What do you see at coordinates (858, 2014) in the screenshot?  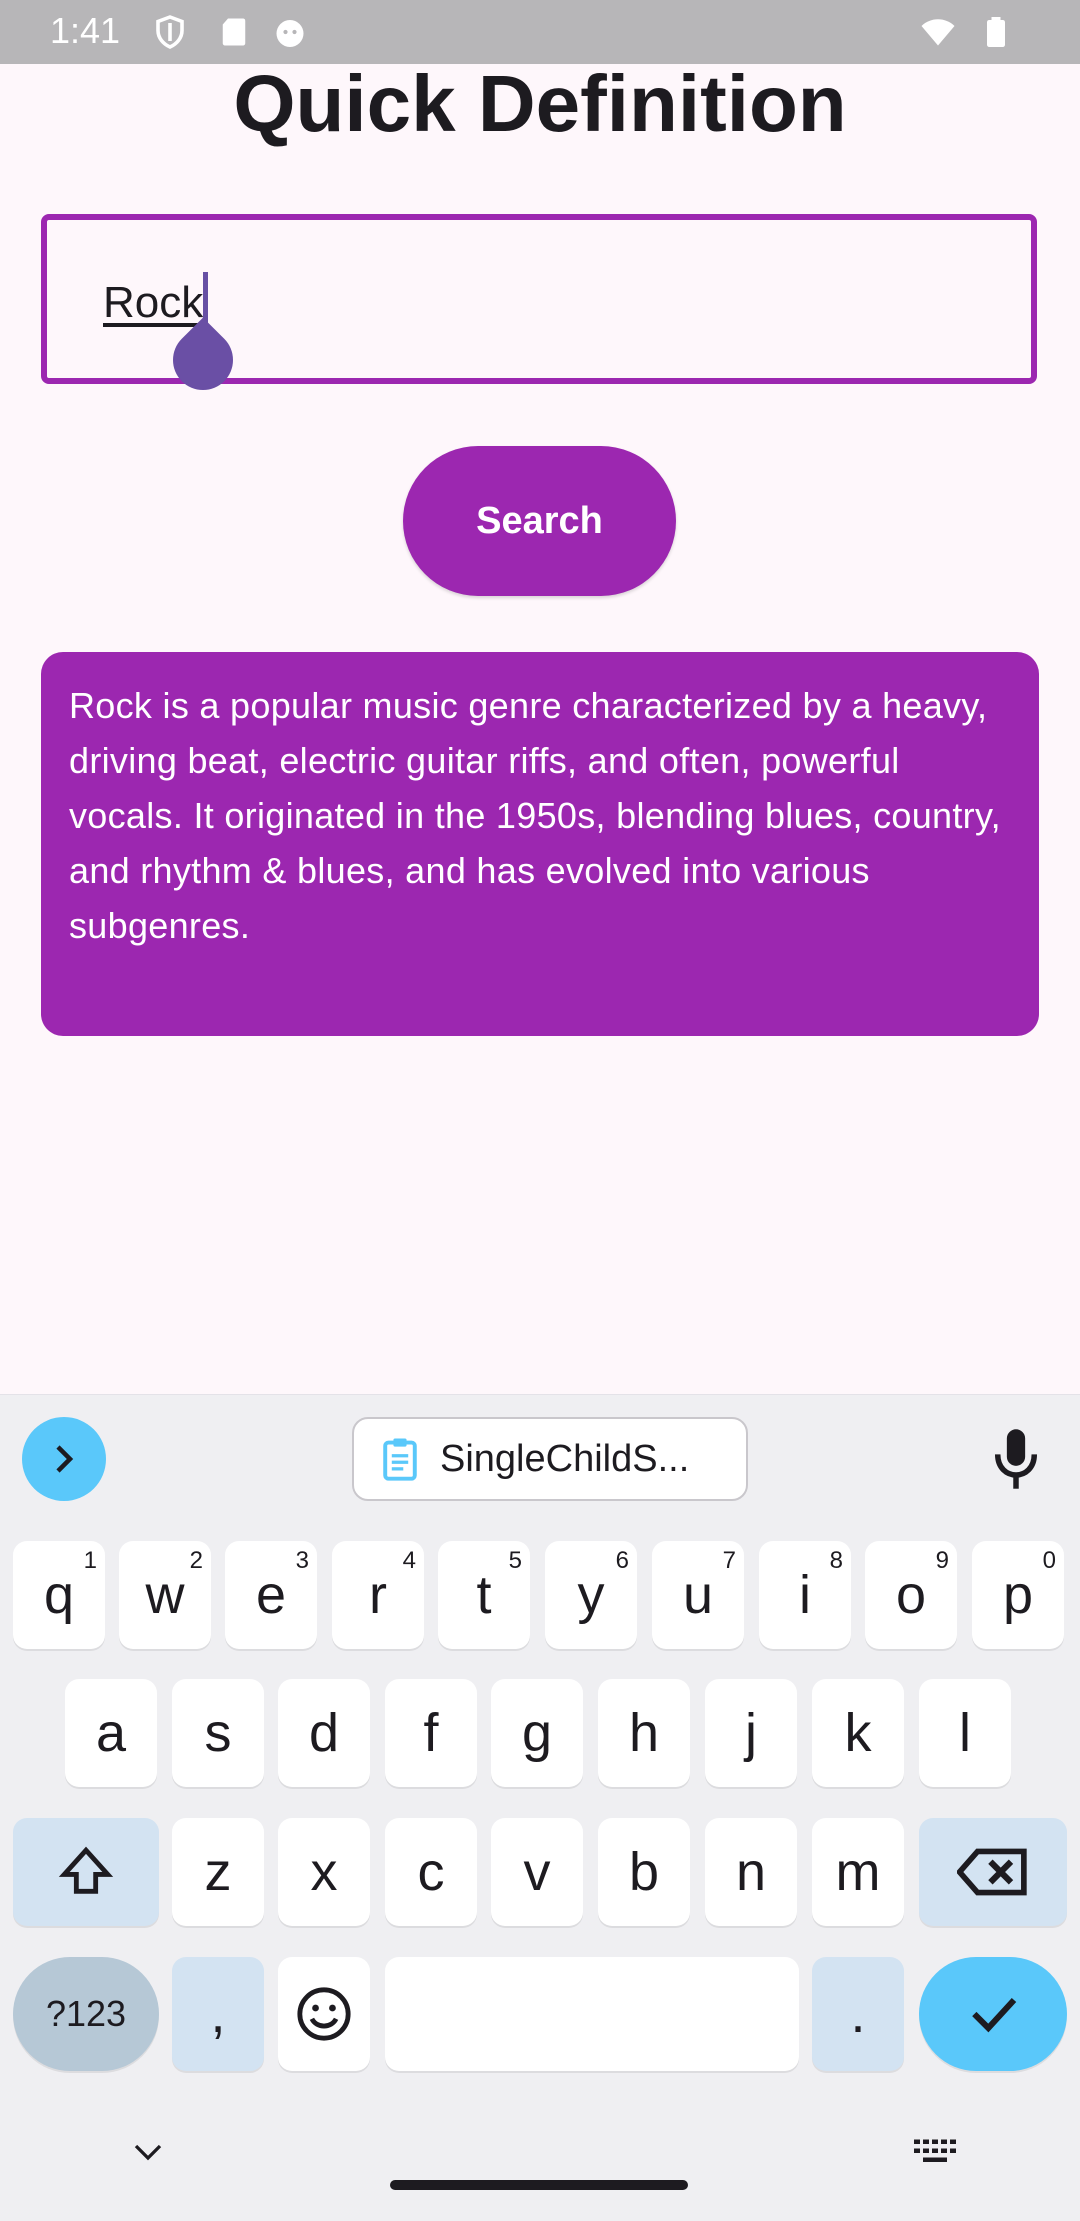 I see `period-key: .` at bounding box center [858, 2014].